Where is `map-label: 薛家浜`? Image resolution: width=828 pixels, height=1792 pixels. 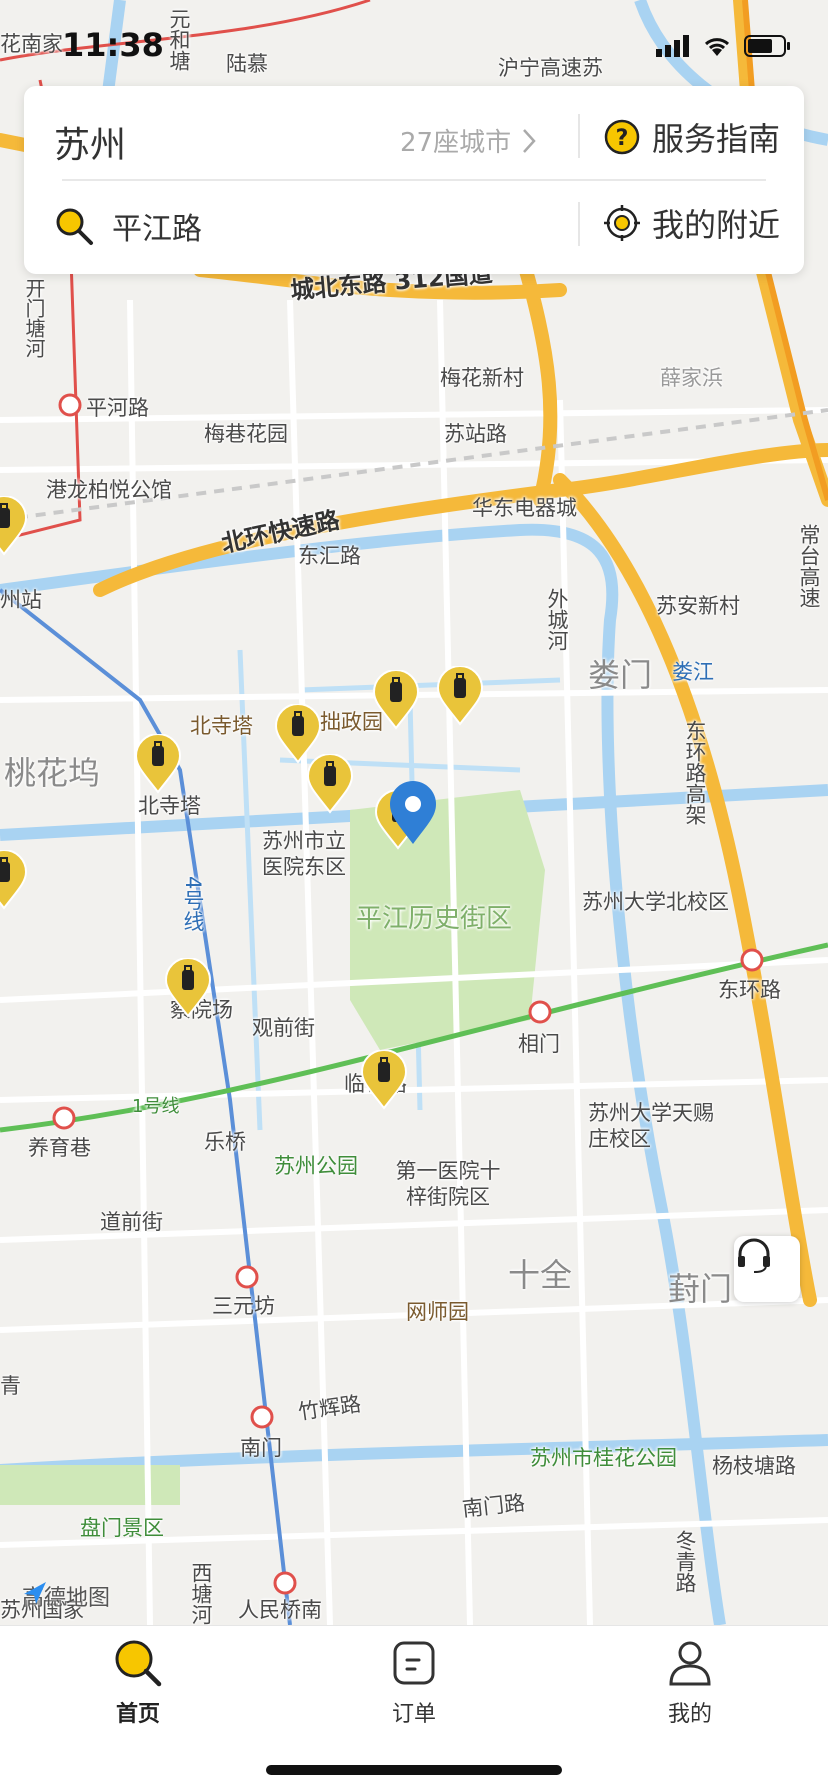
map-label: 薛家浜 is located at coordinates (691, 378).